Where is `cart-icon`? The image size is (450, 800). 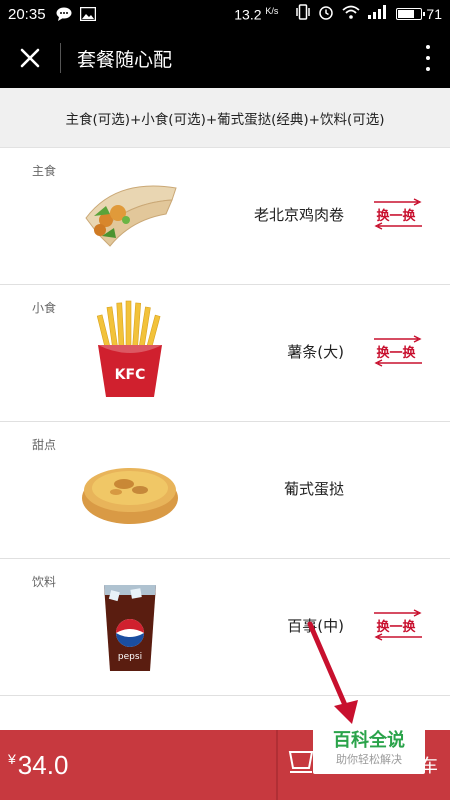 cart-icon is located at coordinates (301, 762).